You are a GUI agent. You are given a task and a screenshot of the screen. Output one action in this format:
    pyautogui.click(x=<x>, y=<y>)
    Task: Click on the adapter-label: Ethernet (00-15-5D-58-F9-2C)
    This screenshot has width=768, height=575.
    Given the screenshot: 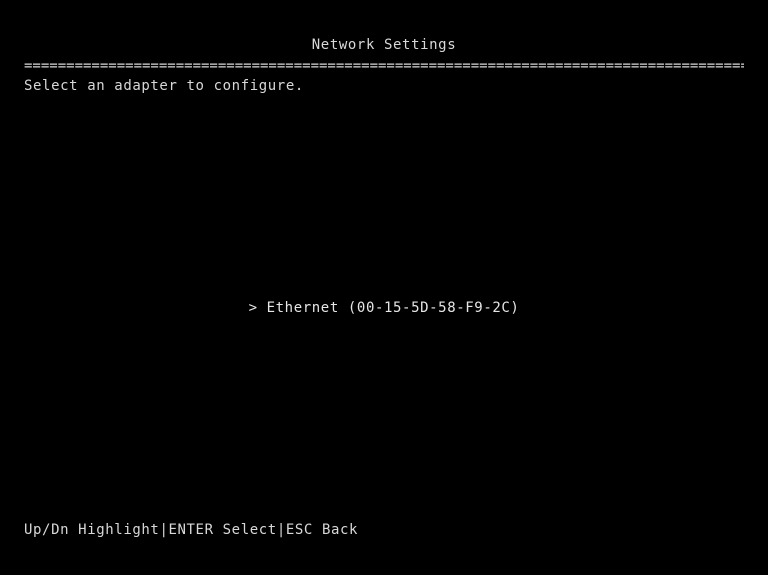 What is the action you would take?
    pyautogui.click(x=393, y=308)
    